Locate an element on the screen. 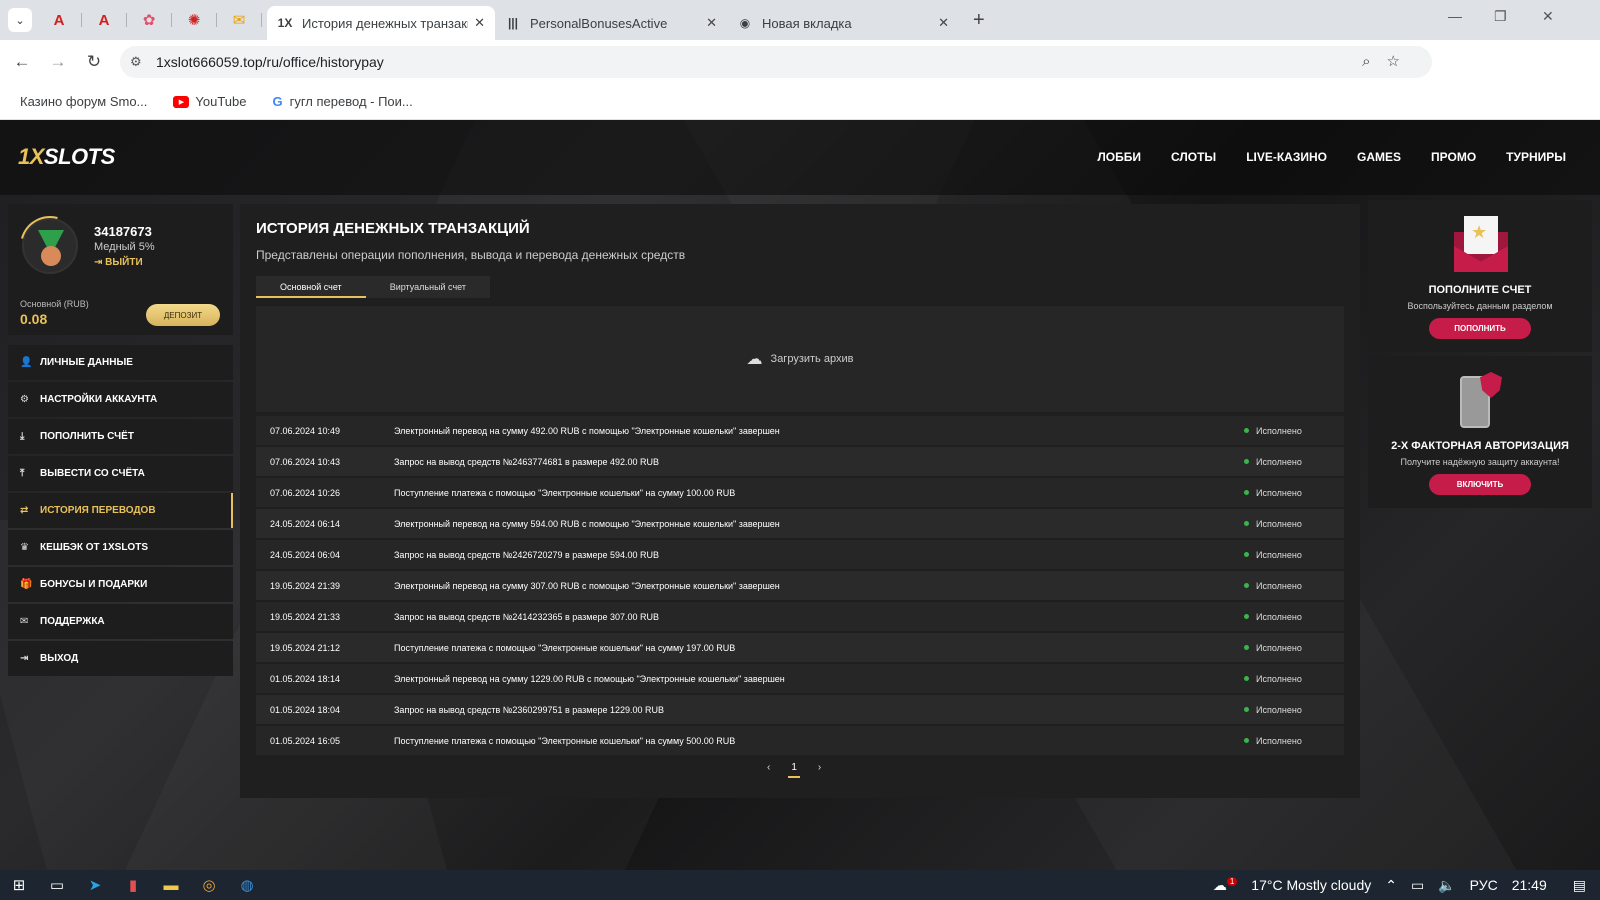 Image resolution: width=1600 pixels, height=900 pixels. deposit-card-button: ПОПОЛНИТЬ is located at coordinates (1480, 328).